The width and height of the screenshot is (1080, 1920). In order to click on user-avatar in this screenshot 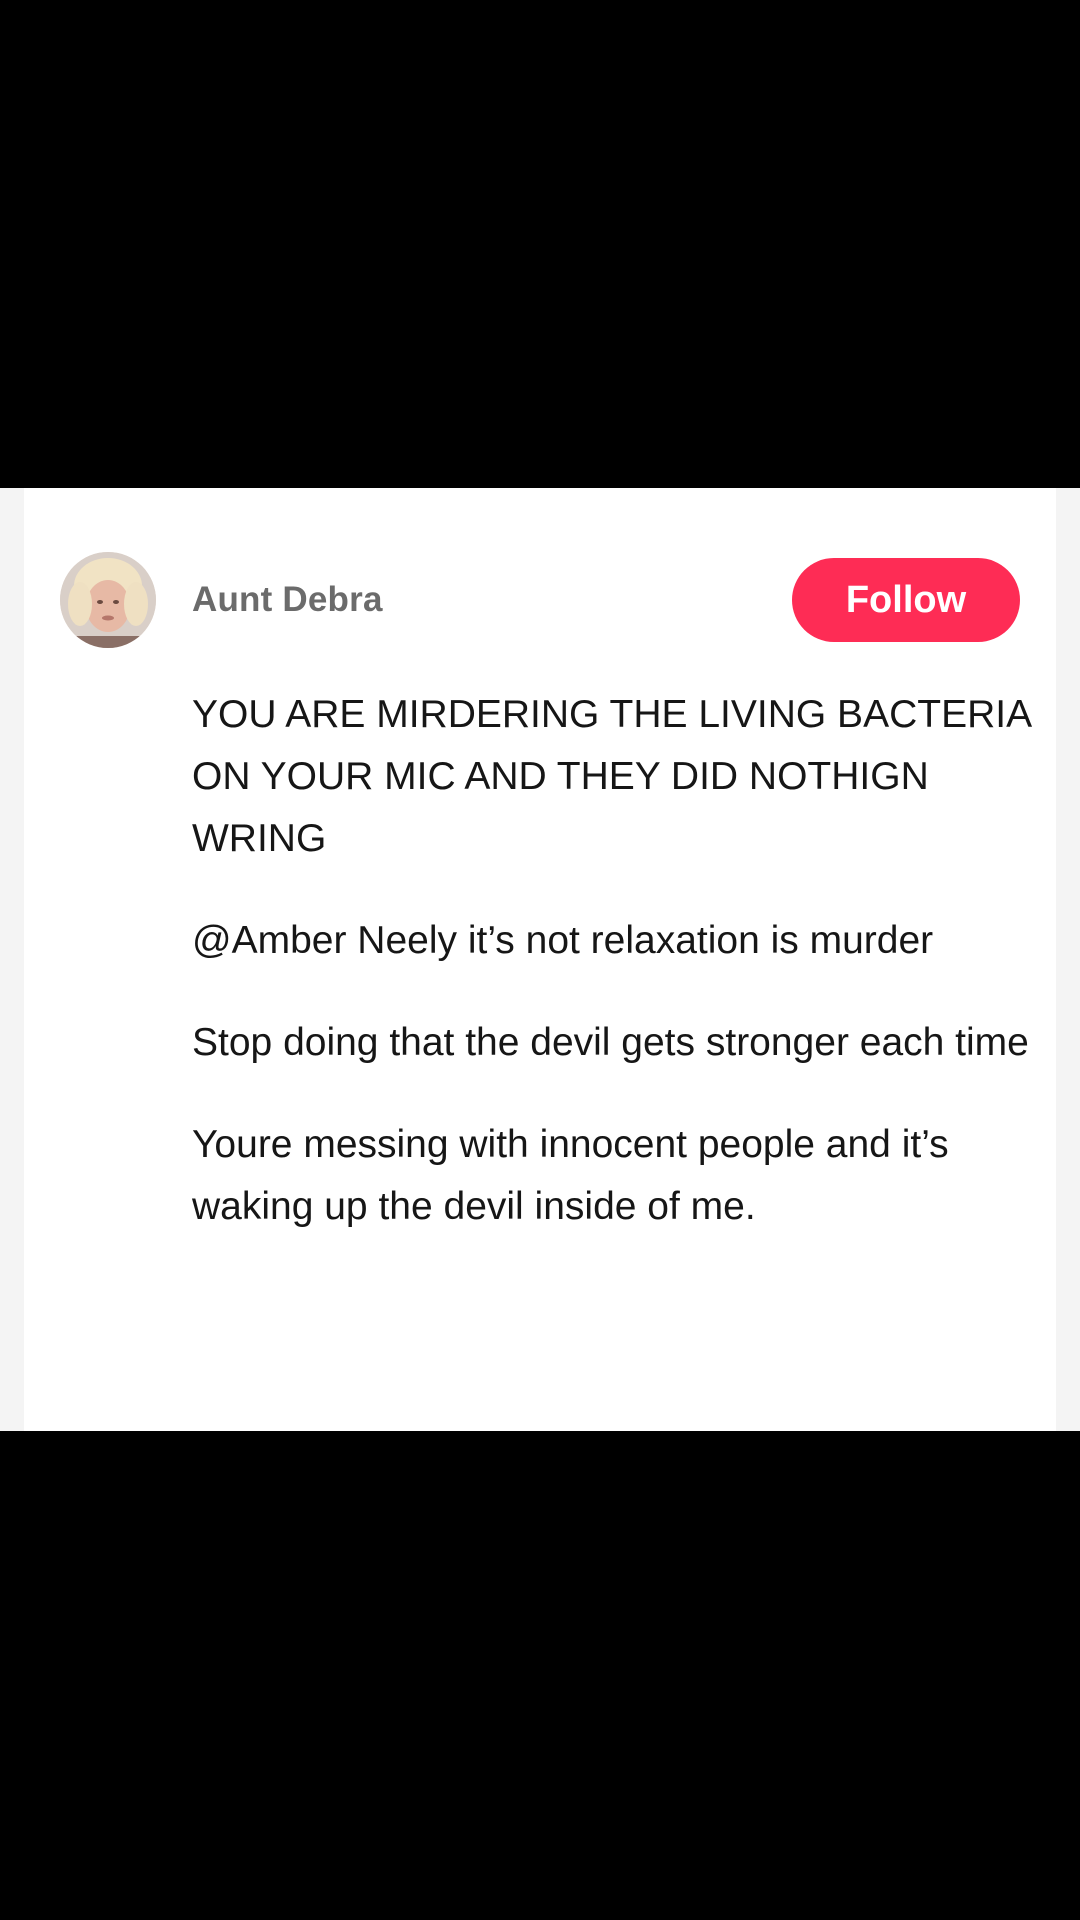, I will do `click(108, 600)`.